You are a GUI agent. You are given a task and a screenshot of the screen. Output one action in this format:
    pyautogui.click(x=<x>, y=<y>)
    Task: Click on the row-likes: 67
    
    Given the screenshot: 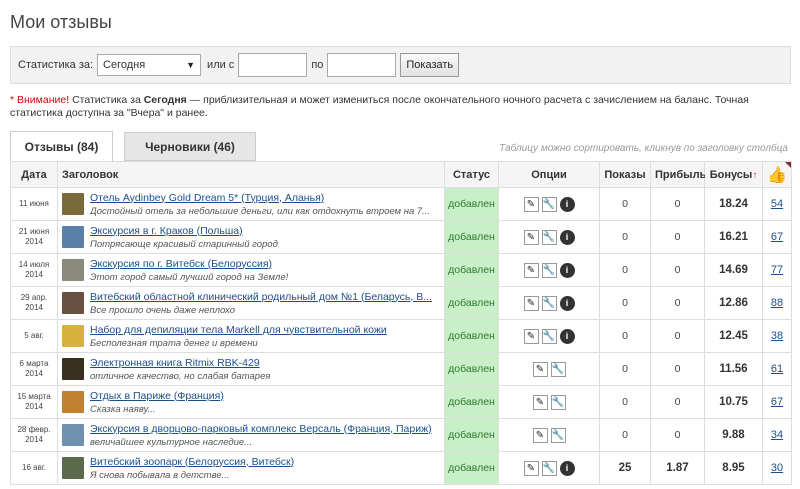 What is the action you would take?
    pyautogui.click(x=777, y=237)
    